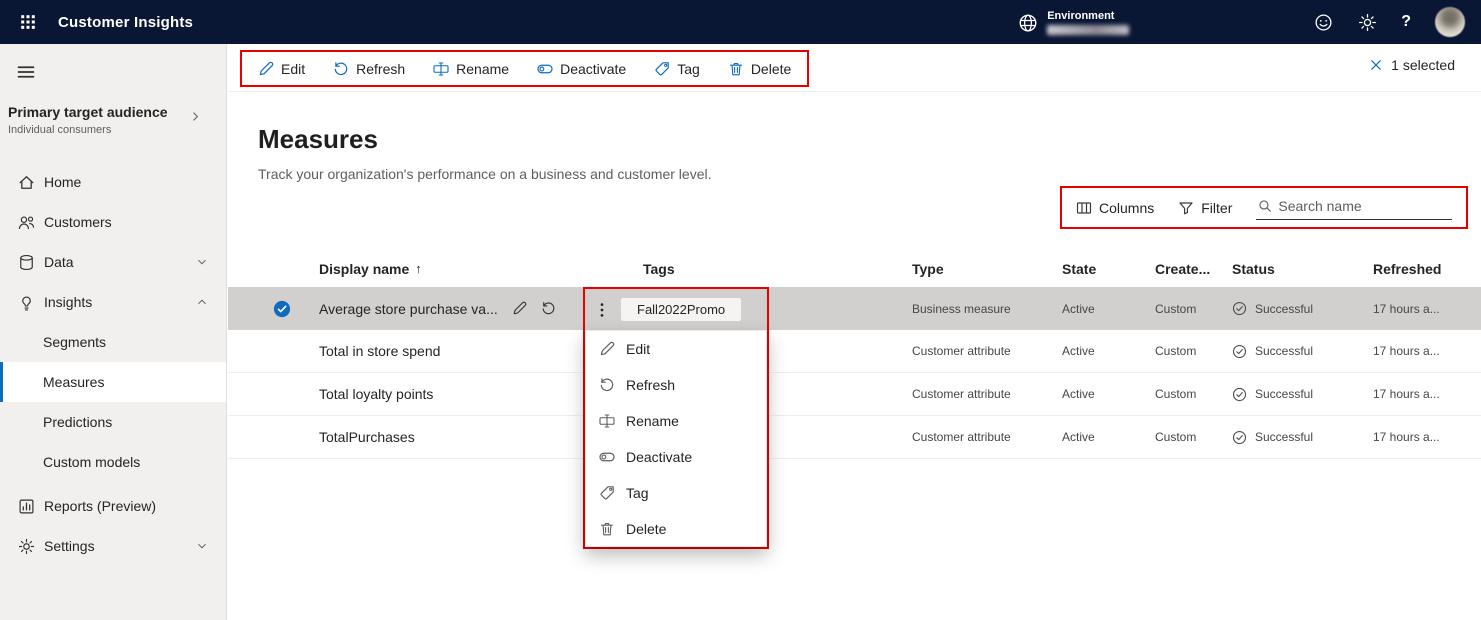 The height and width of the screenshot is (620, 1481). Describe the element at coordinates (740, 22) in the screenshot. I see `top-app-bar: Customer Insights Environment ?` at that location.